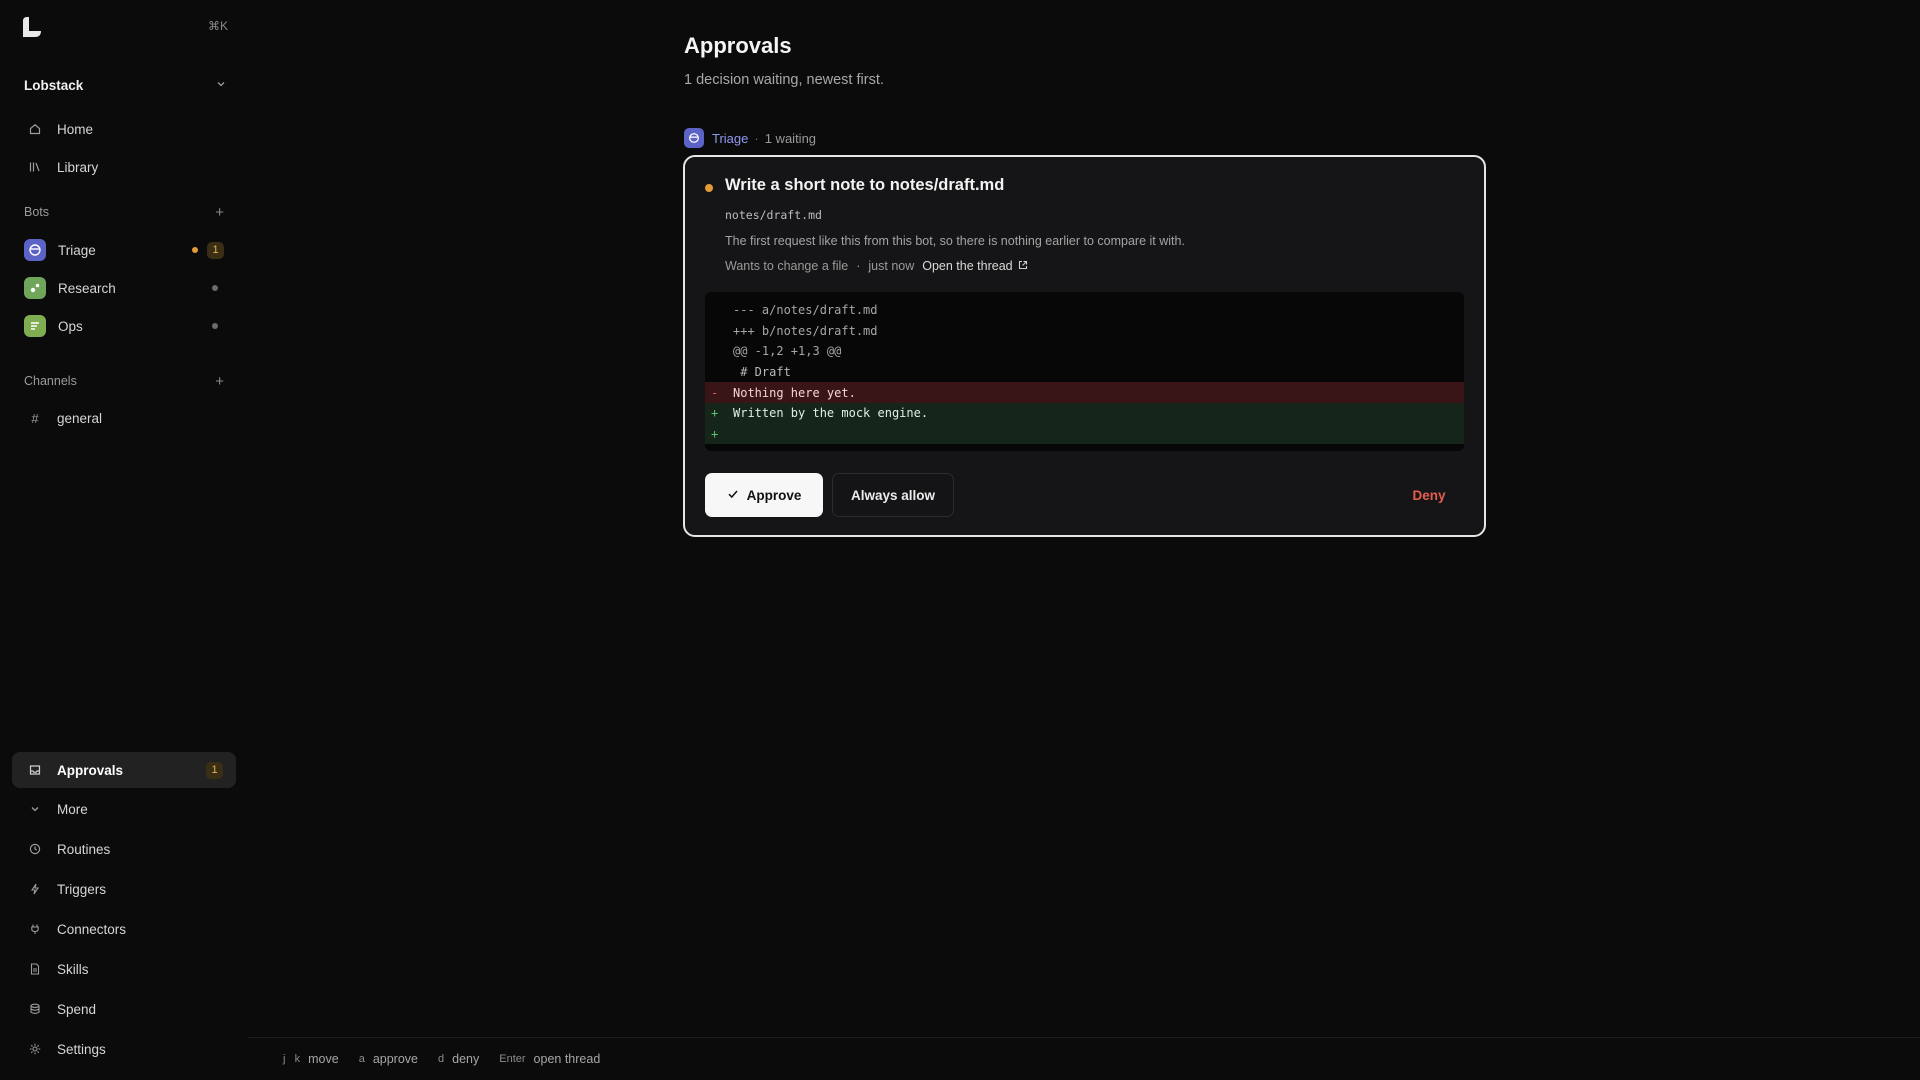  What do you see at coordinates (35, 929) in the screenshot?
I see `plug-icon` at bounding box center [35, 929].